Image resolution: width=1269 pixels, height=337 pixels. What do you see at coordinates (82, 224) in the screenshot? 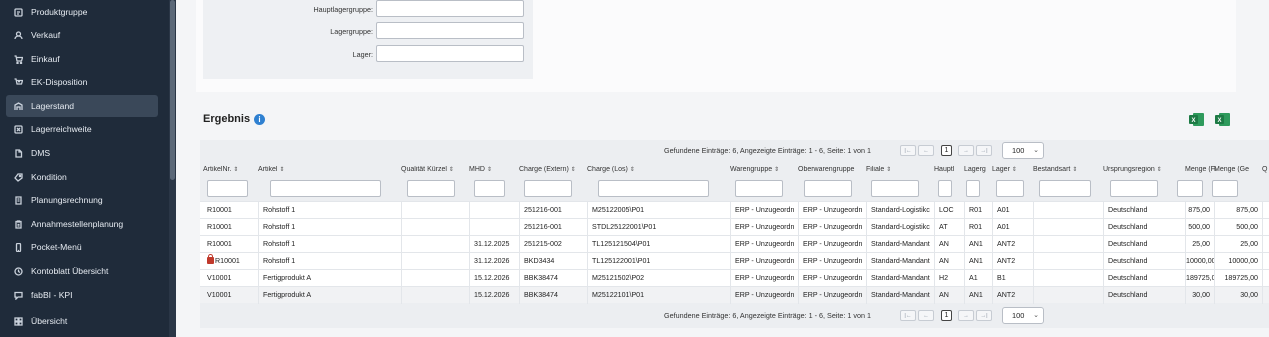
I see `sidebar-item-annahmestellenplanung: Annahmestellenplanung` at bounding box center [82, 224].